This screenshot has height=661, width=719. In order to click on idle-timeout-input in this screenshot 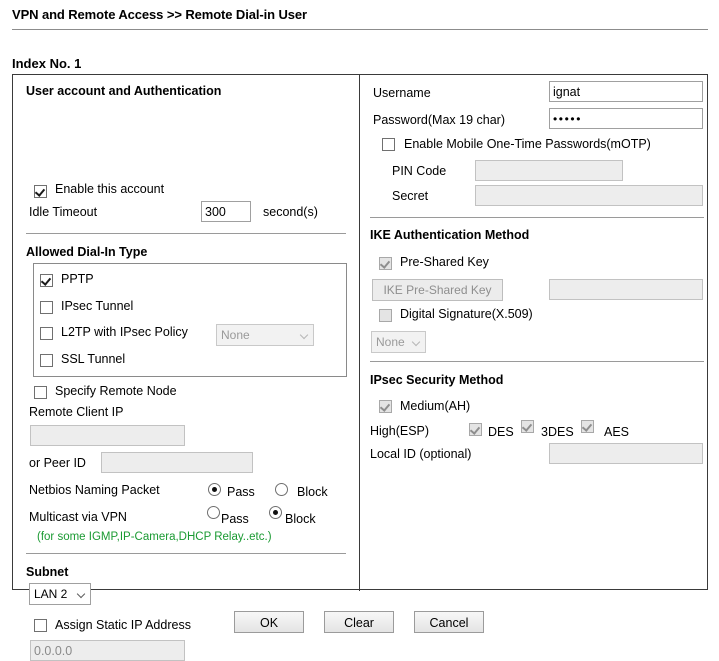, I will do `click(226, 211)`.